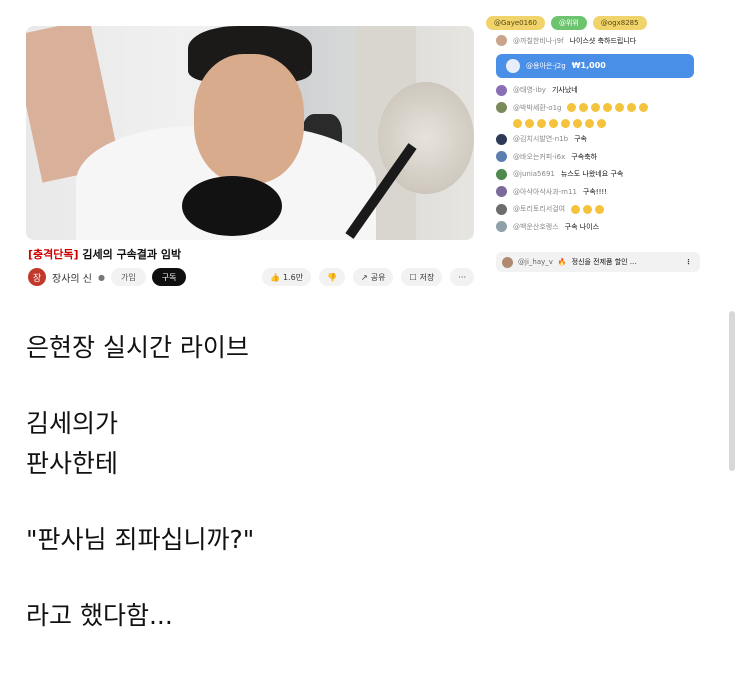 This screenshot has width=756, height=684. Describe the element at coordinates (529, 90) in the screenshot. I see `chat-author: @태영-iby` at that location.